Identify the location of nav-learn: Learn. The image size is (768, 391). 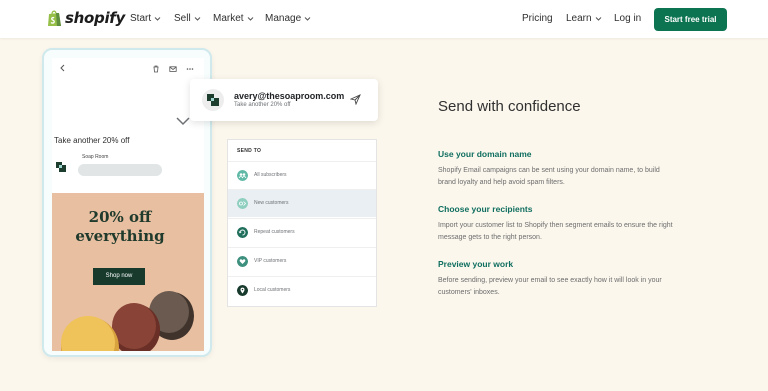
(584, 18).